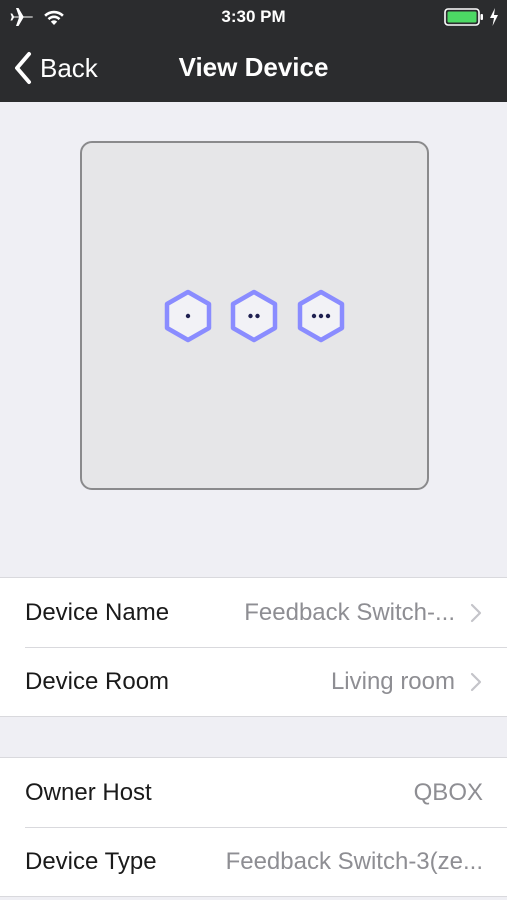 The height and width of the screenshot is (900, 507). I want to click on device-room-label: Device Room, so click(97, 681).